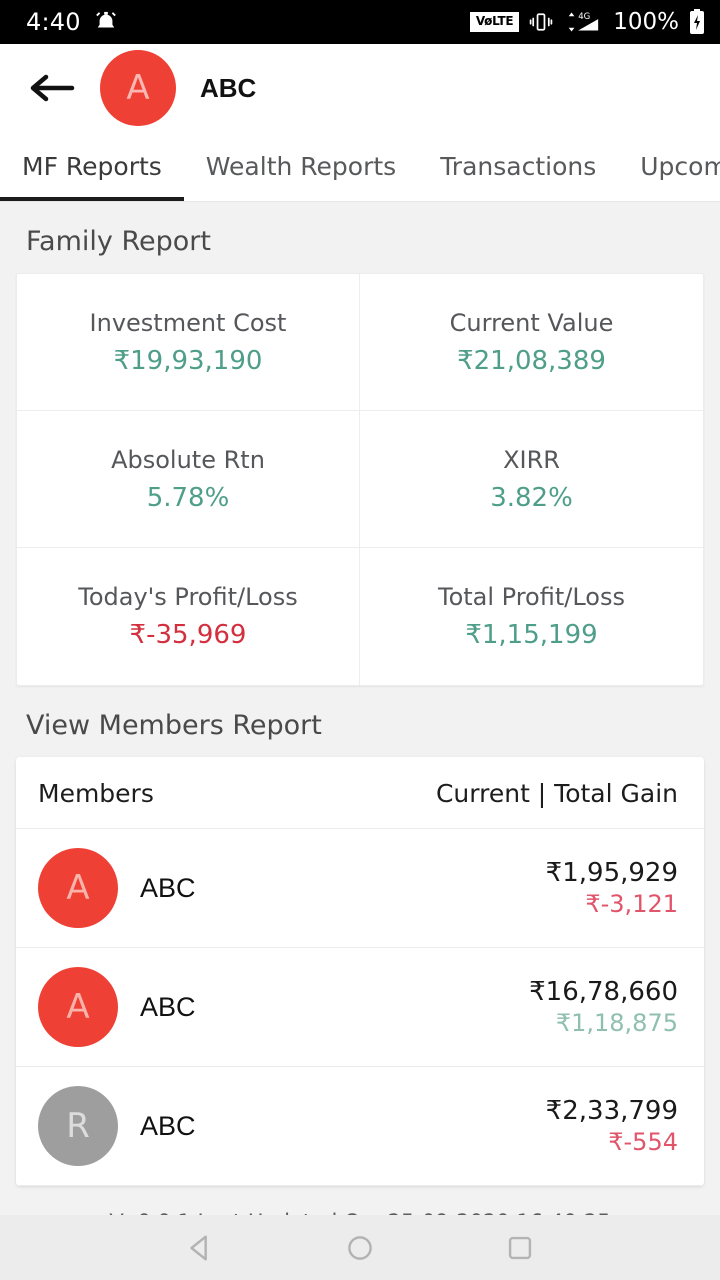 This screenshot has width=720, height=1280. I want to click on stat-value: 3.82%, so click(531, 497).